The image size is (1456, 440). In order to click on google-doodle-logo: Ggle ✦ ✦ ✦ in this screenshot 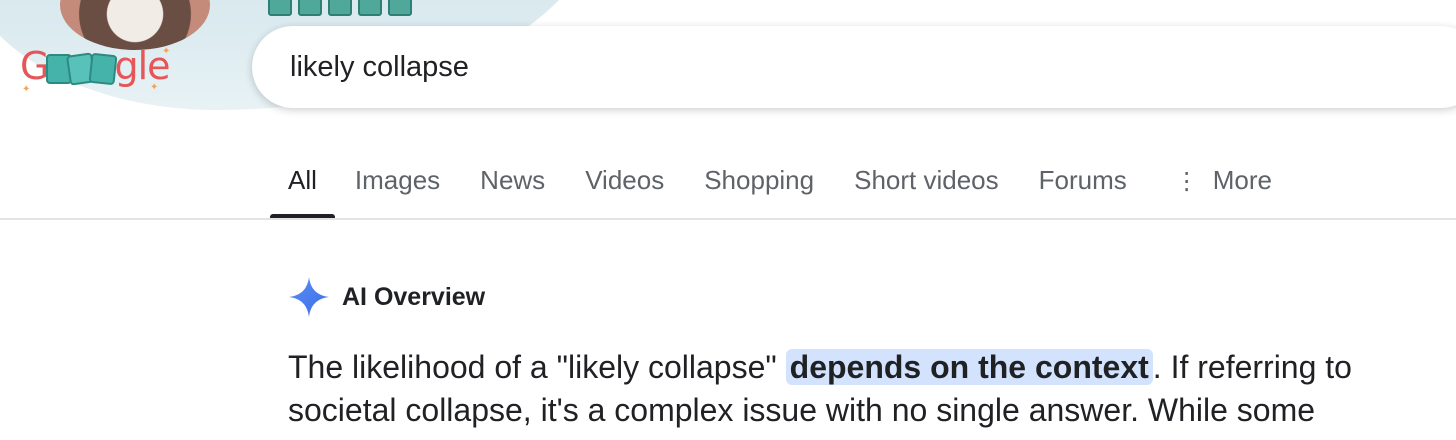, I will do `click(95, 69)`.